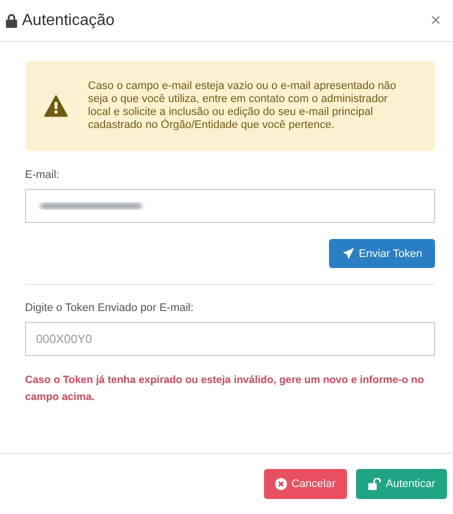 The width and height of the screenshot is (453, 514). Describe the element at coordinates (382, 253) in the screenshot. I see `send-token-button: Enviar Token` at that location.